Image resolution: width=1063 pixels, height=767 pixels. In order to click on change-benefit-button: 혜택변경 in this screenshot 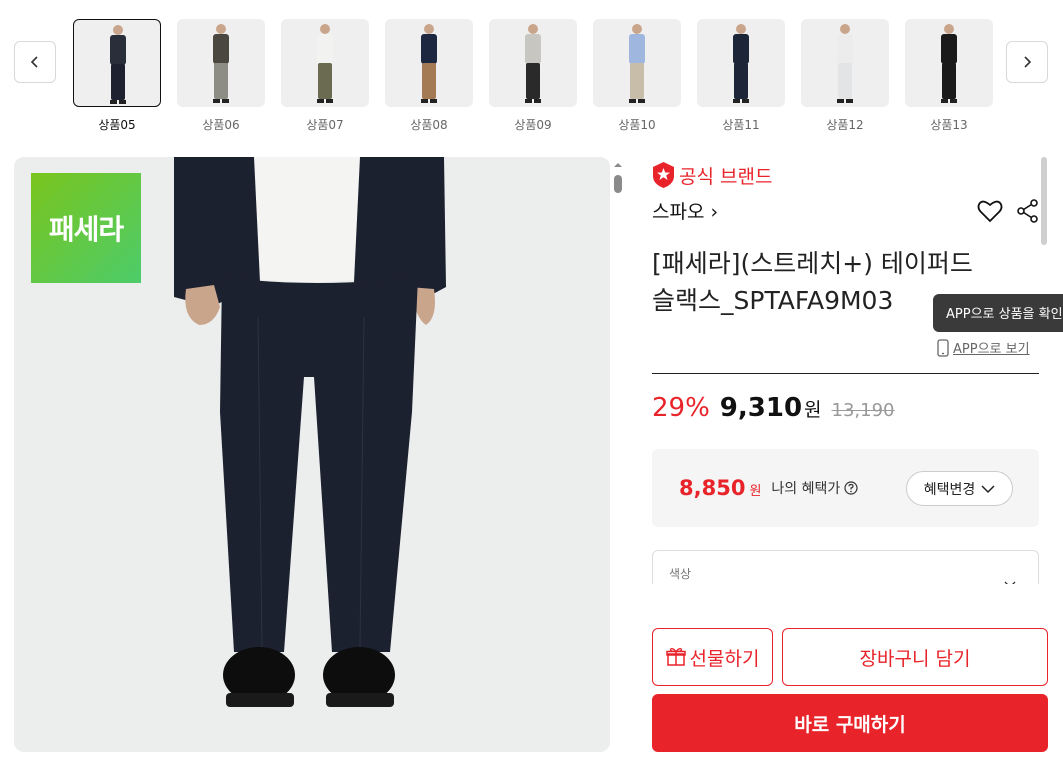, I will do `click(959, 488)`.